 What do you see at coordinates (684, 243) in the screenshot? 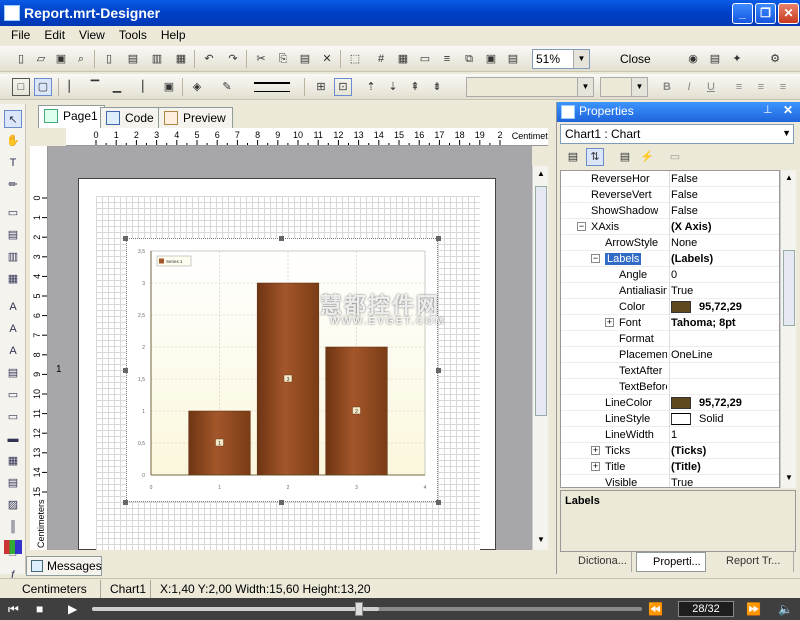
I see `property-value: None` at bounding box center [684, 243].